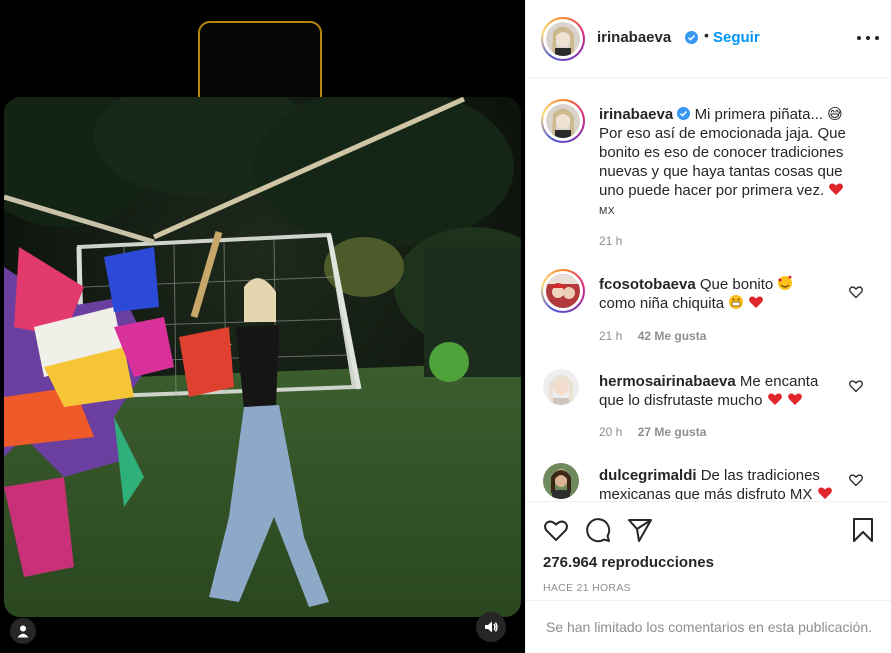 The height and width of the screenshot is (653, 891). What do you see at coordinates (672, 432) in the screenshot?
I see `comment-likes: 27 Me gusta` at bounding box center [672, 432].